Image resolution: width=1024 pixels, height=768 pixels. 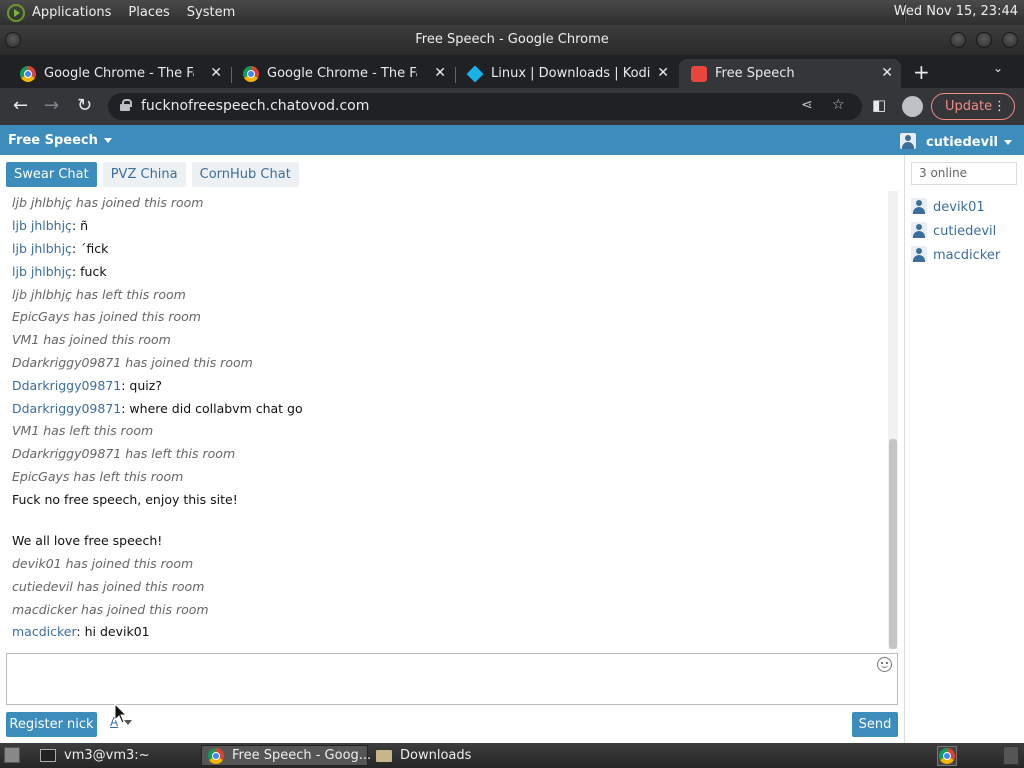 What do you see at coordinates (89, 271) in the screenshot?
I see `message-text: : fuck` at bounding box center [89, 271].